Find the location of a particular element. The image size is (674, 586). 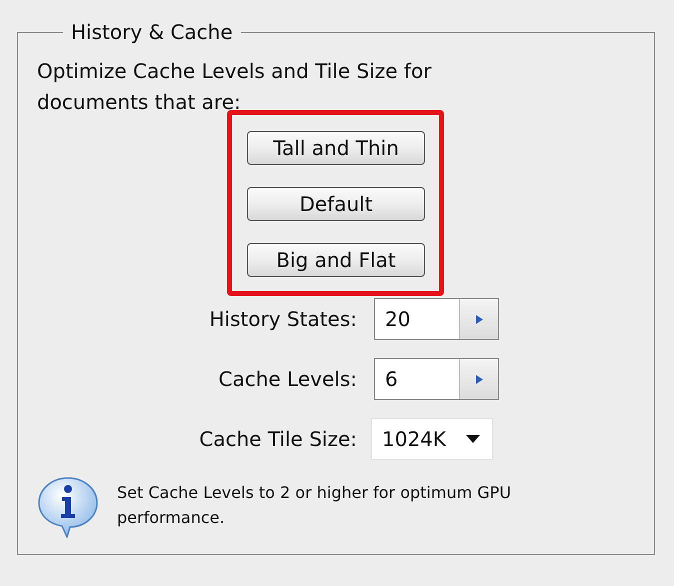

caret-icon is located at coordinates (473, 439).